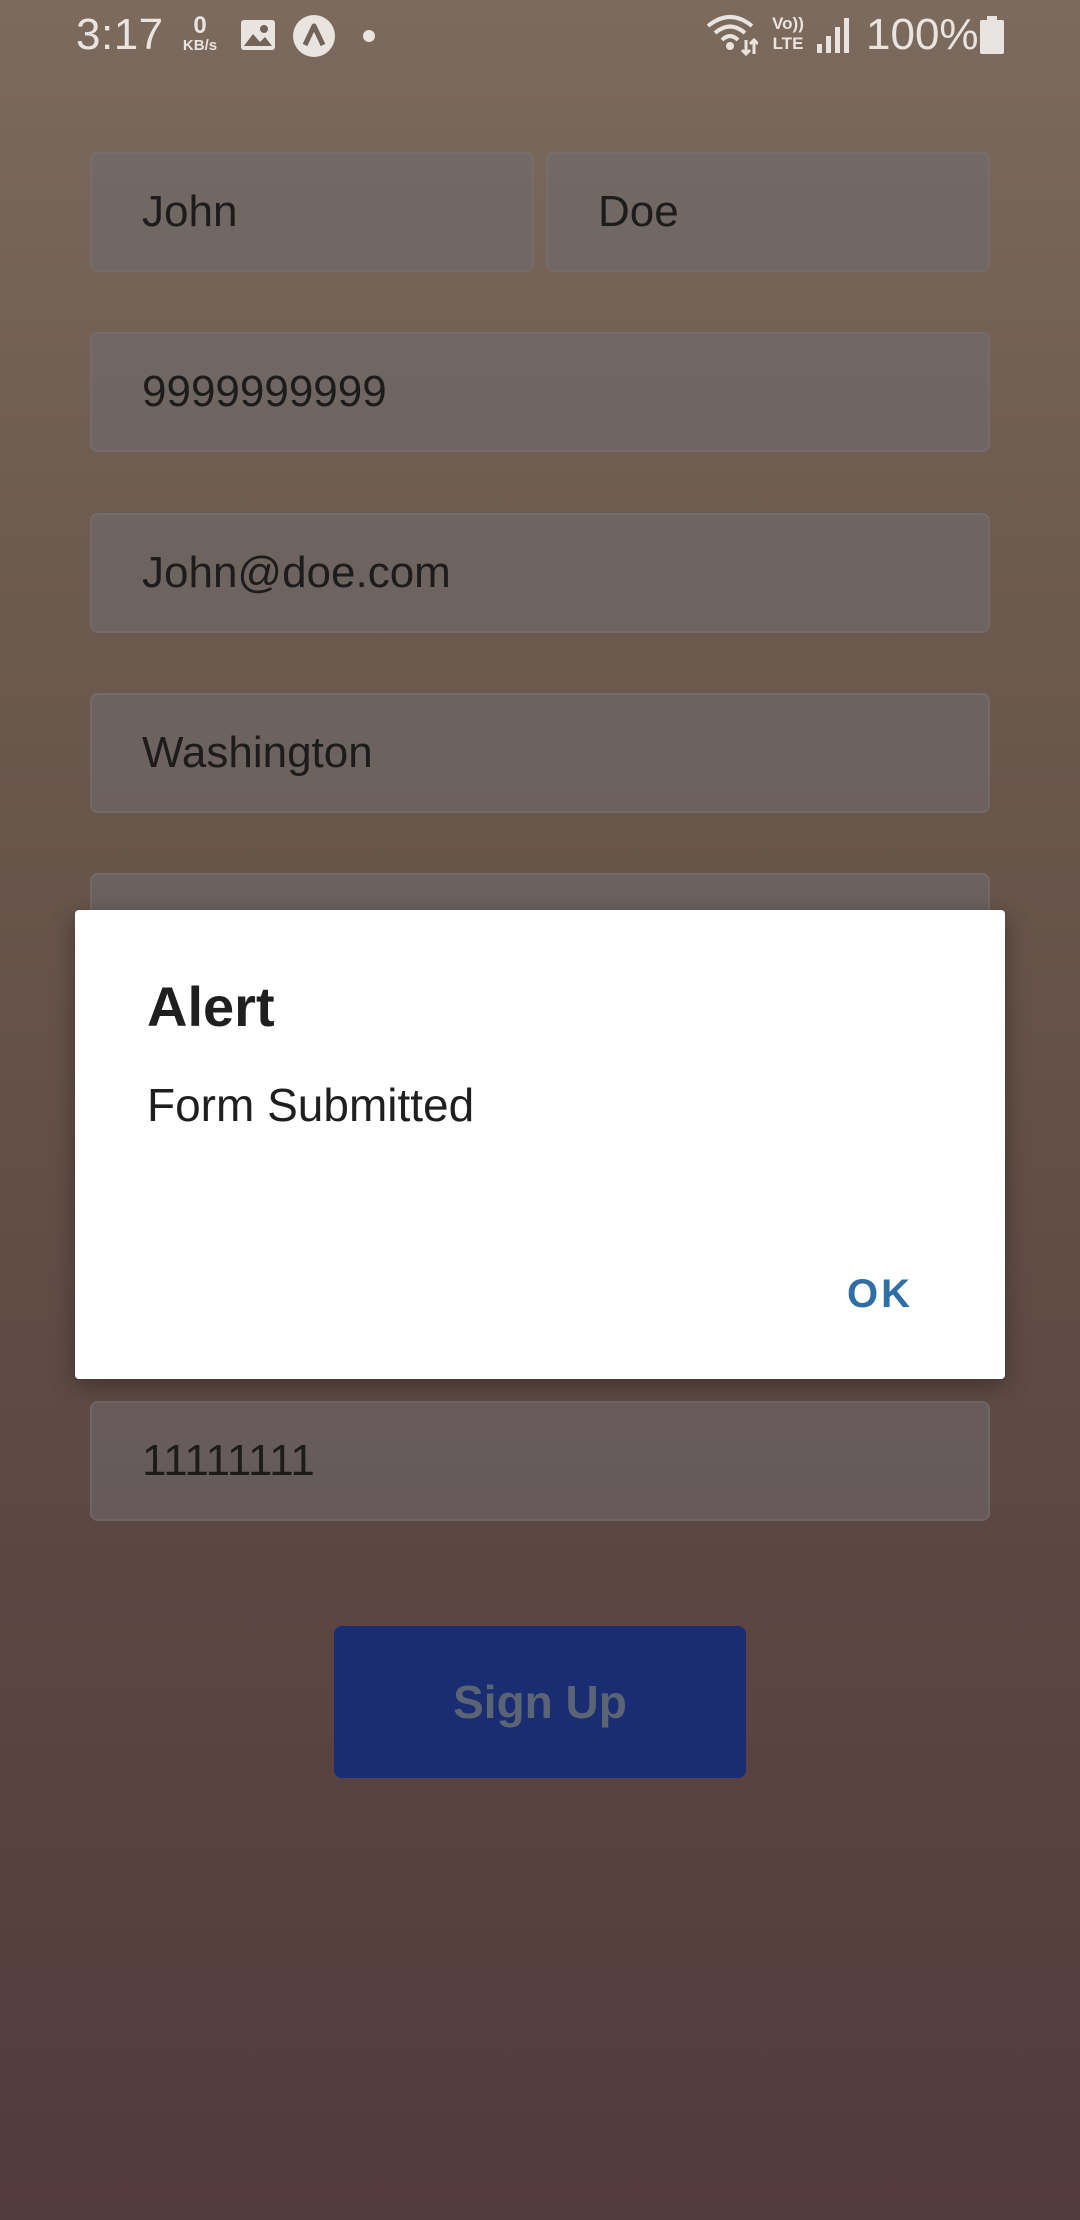 The image size is (1080, 2220). I want to click on dot-icon, so click(369, 36).